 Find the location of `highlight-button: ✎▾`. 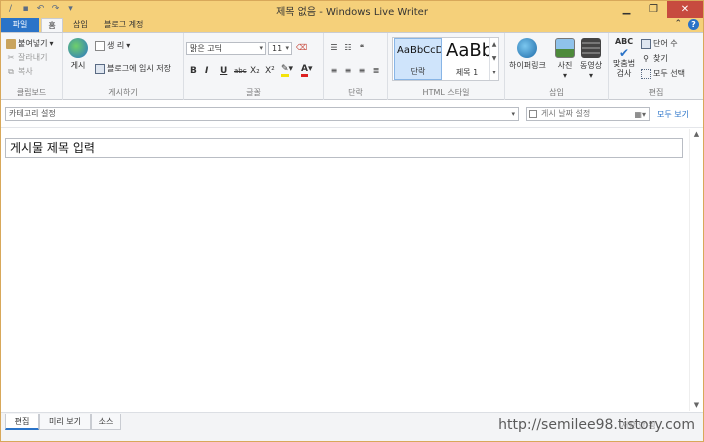

highlight-button: ✎▾ is located at coordinates (287, 70).